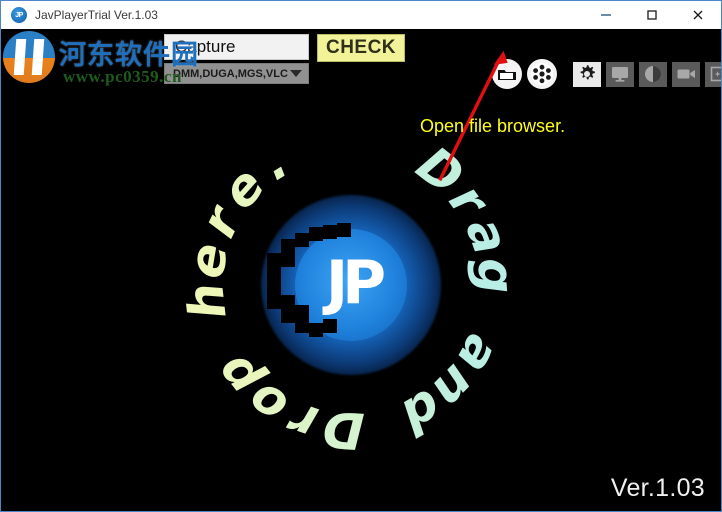  What do you see at coordinates (361, 48) in the screenshot?
I see `check-button: CHECK` at bounding box center [361, 48].